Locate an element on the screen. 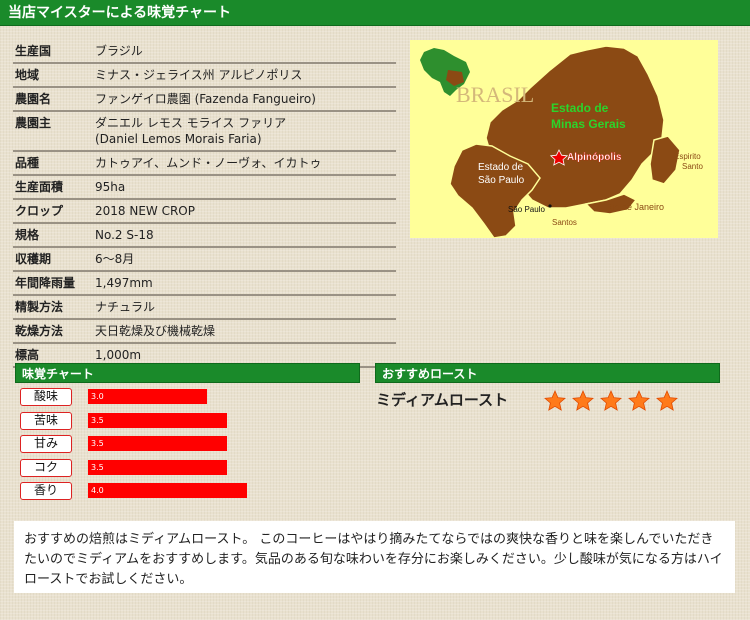 This screenshot has height=620, width=750. chart-row: 酸味 3.0 is located at coordinates (188, 398).